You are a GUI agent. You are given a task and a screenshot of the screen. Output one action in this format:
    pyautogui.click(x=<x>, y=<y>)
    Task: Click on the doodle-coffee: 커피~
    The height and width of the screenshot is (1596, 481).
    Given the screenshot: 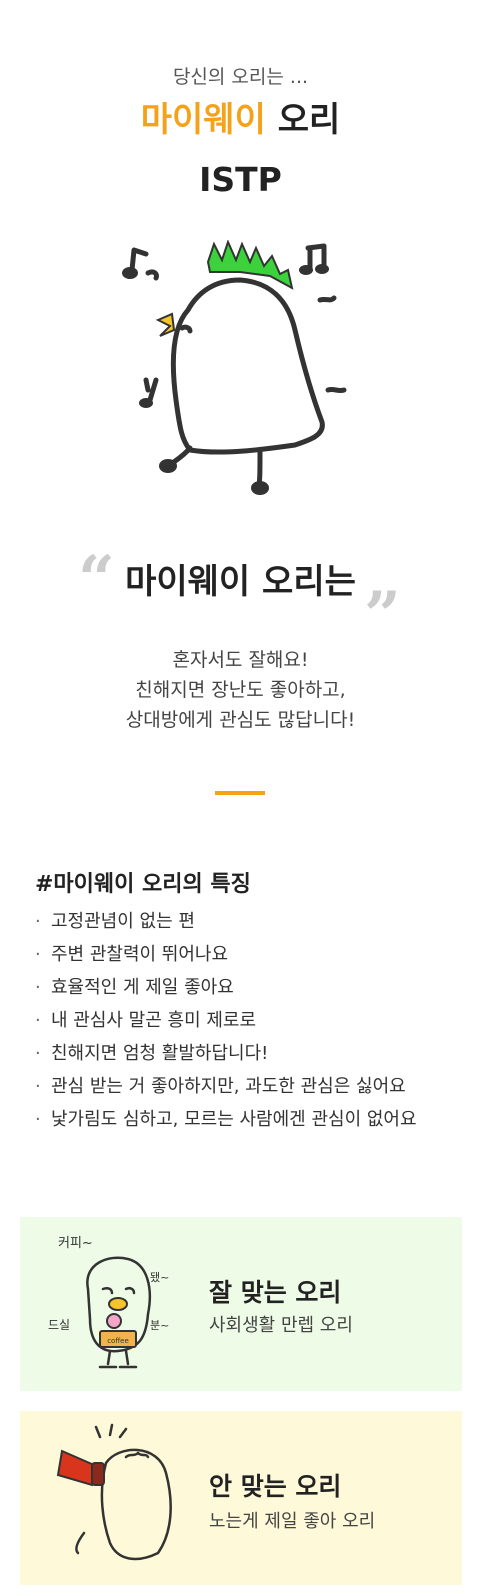 What is the action you would take?
    pyautogui.click(x=75, y=1243)
    